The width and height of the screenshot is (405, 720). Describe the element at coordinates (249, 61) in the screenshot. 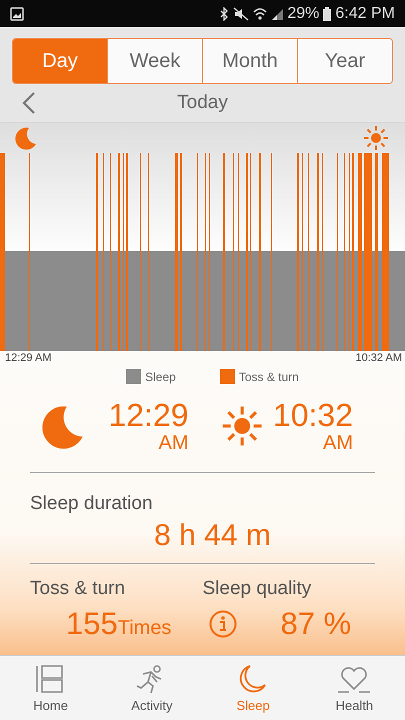

I see `tab: Month` at that location.